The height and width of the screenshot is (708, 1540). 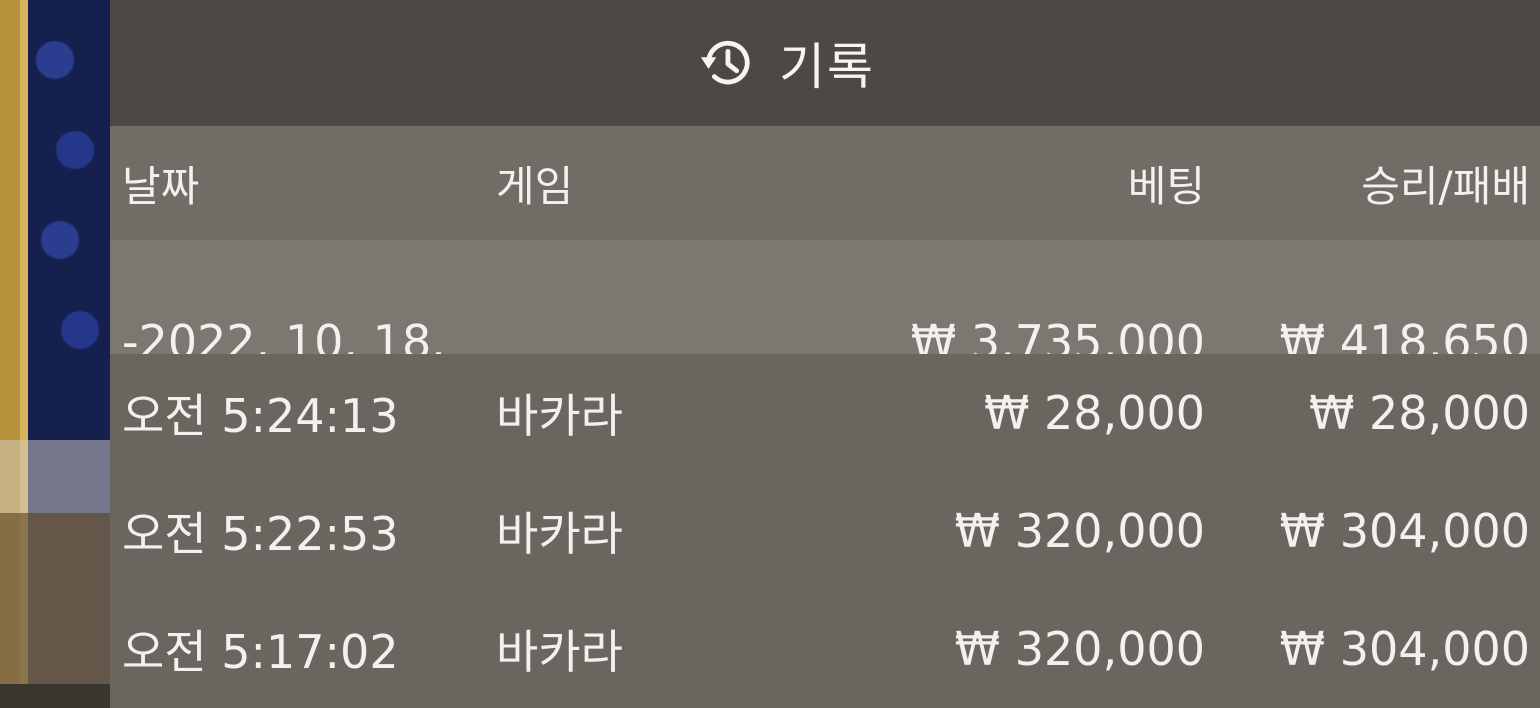 I want to click on row-time: 오전 5:24:13, so click(x=260, y=416).